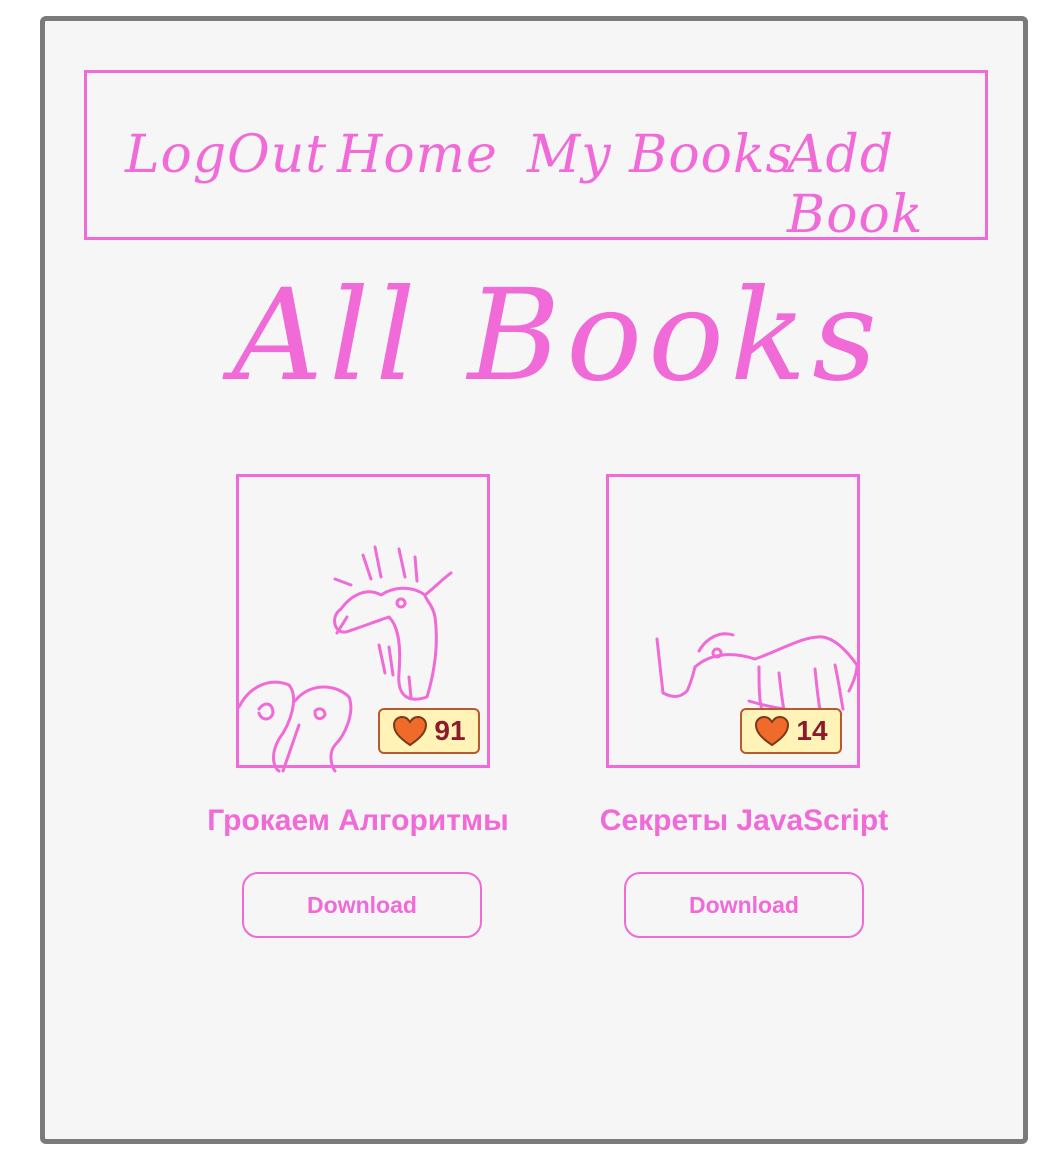 The image size is (1064, 1175). What do you see at coordinates (733, 621) in the screenshot?
I see `book-card: 14` at bounding box center [733, 621].